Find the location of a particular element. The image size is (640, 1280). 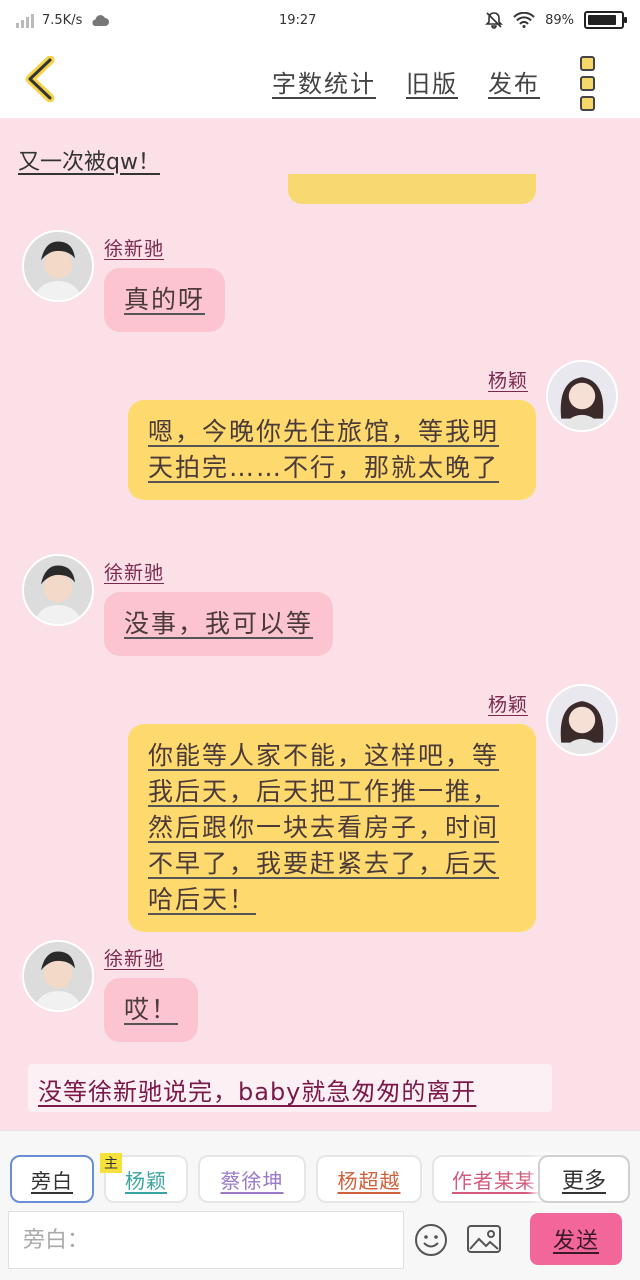

message-text: 真的呀 is located at coordinates (165, 299).